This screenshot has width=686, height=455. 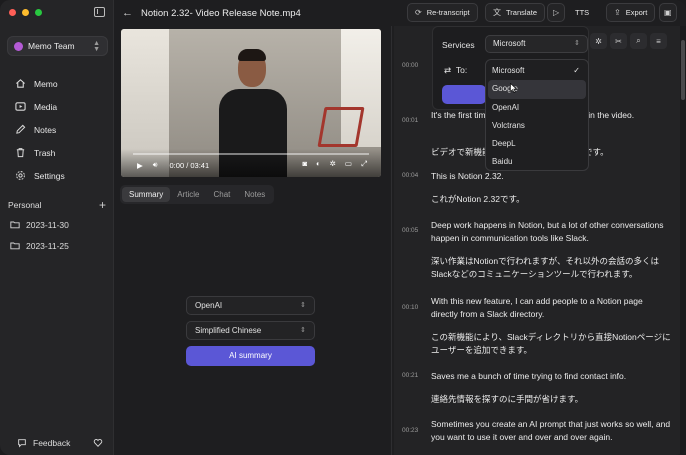 What do you see at coordinates (410, 230) in the screenshot?
I see `segment-timestamp: 00:05` at bounding box center [410, 230].